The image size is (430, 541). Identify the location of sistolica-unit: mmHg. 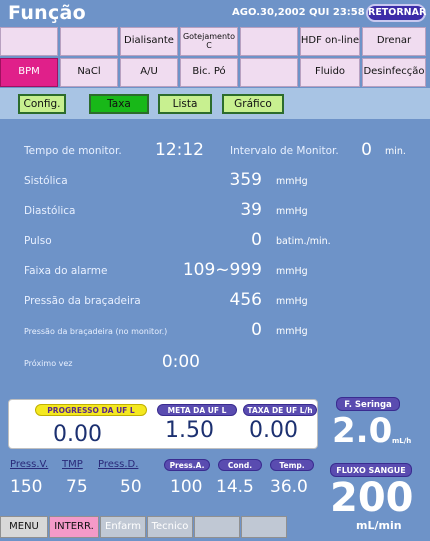
(292, 181).